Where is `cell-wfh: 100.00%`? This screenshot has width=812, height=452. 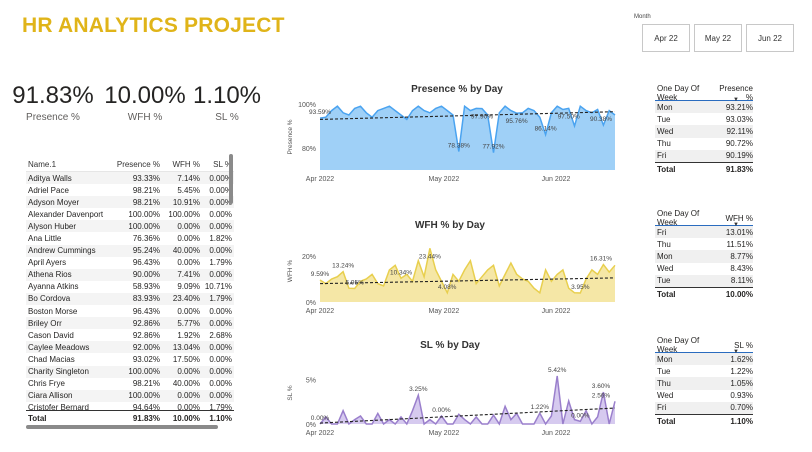
cell-wfh: 100.00% is located at coordinates (184, 214).